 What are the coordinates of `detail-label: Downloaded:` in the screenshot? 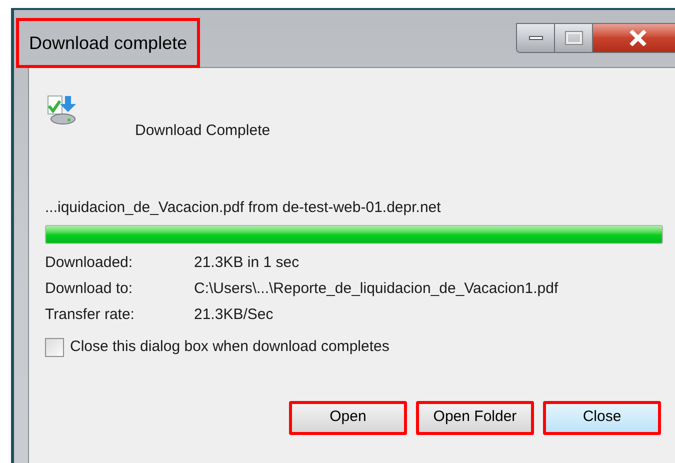 It's located at (89, 262).